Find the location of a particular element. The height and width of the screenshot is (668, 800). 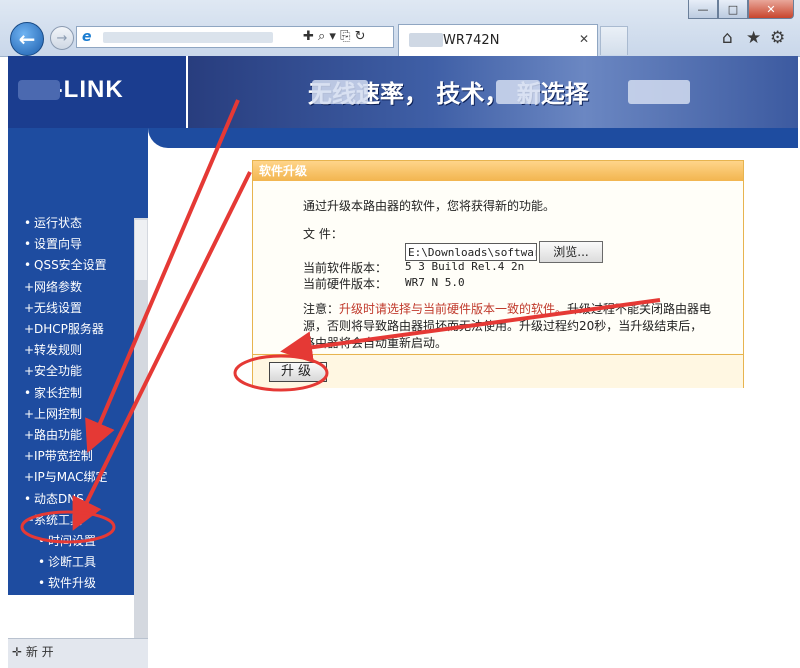

browser-chrome: — □ ✕ ← → e ✚ ⌕ ▾ ⎘ ↻ WR742N ✕ ⌂ ★ ⚙ is located at coordinates (400, 28).